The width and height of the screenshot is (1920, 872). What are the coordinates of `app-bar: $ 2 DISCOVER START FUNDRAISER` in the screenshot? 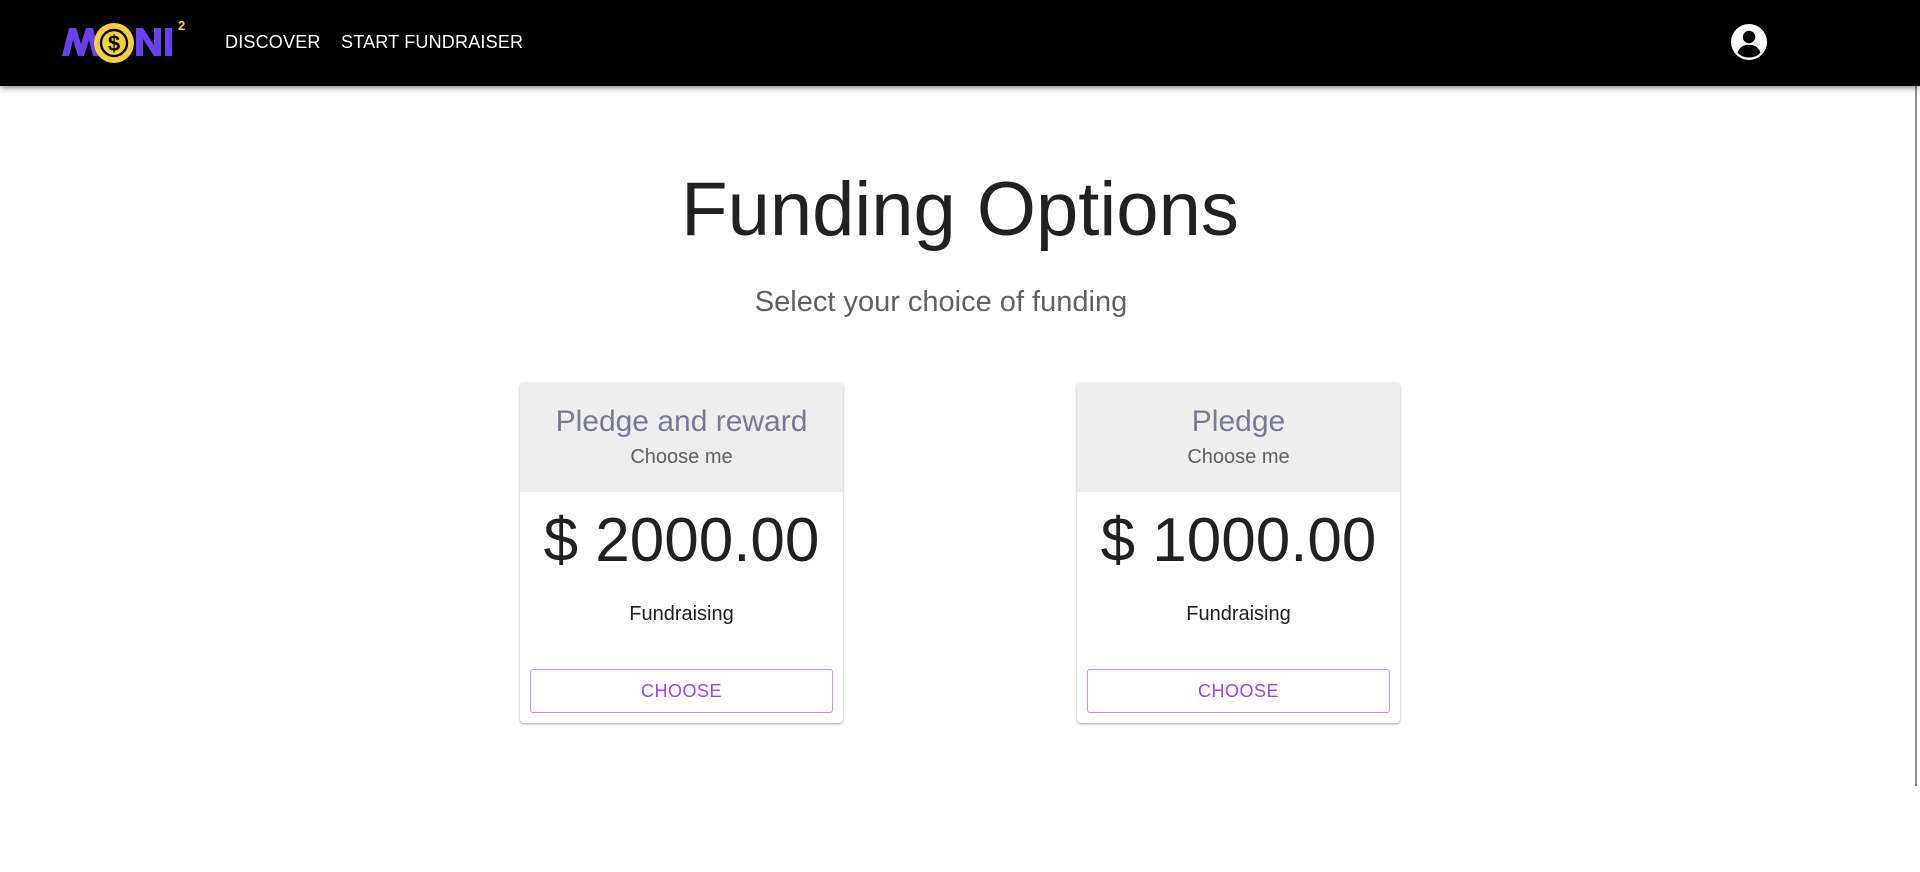 It's located at (960, 43).